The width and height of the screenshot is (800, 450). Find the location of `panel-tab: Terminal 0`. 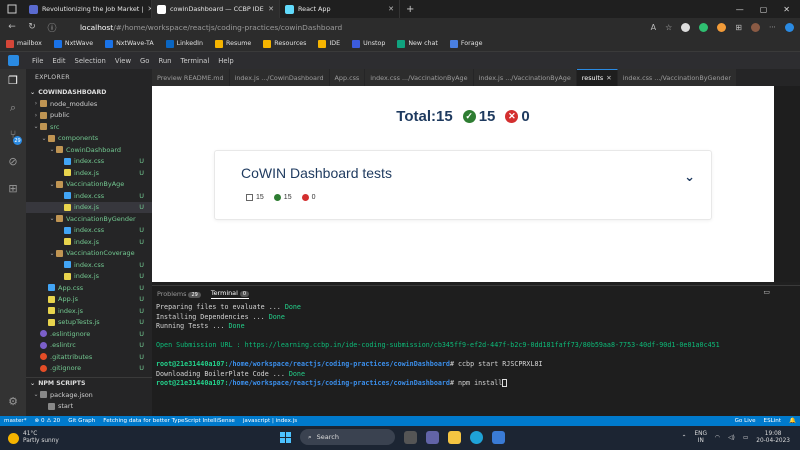

panel-tab: Terminal 0 is located at coordinates (230, 294).